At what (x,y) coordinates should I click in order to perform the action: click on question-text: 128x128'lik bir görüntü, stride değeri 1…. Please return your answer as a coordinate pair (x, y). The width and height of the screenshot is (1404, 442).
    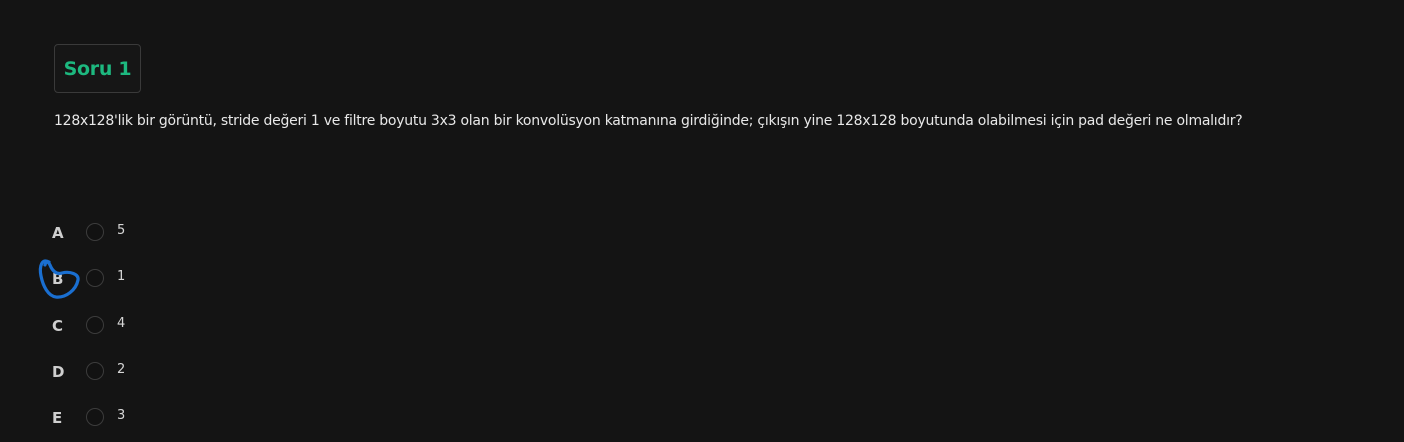
    Looking at the image, I should click on (648, 121).